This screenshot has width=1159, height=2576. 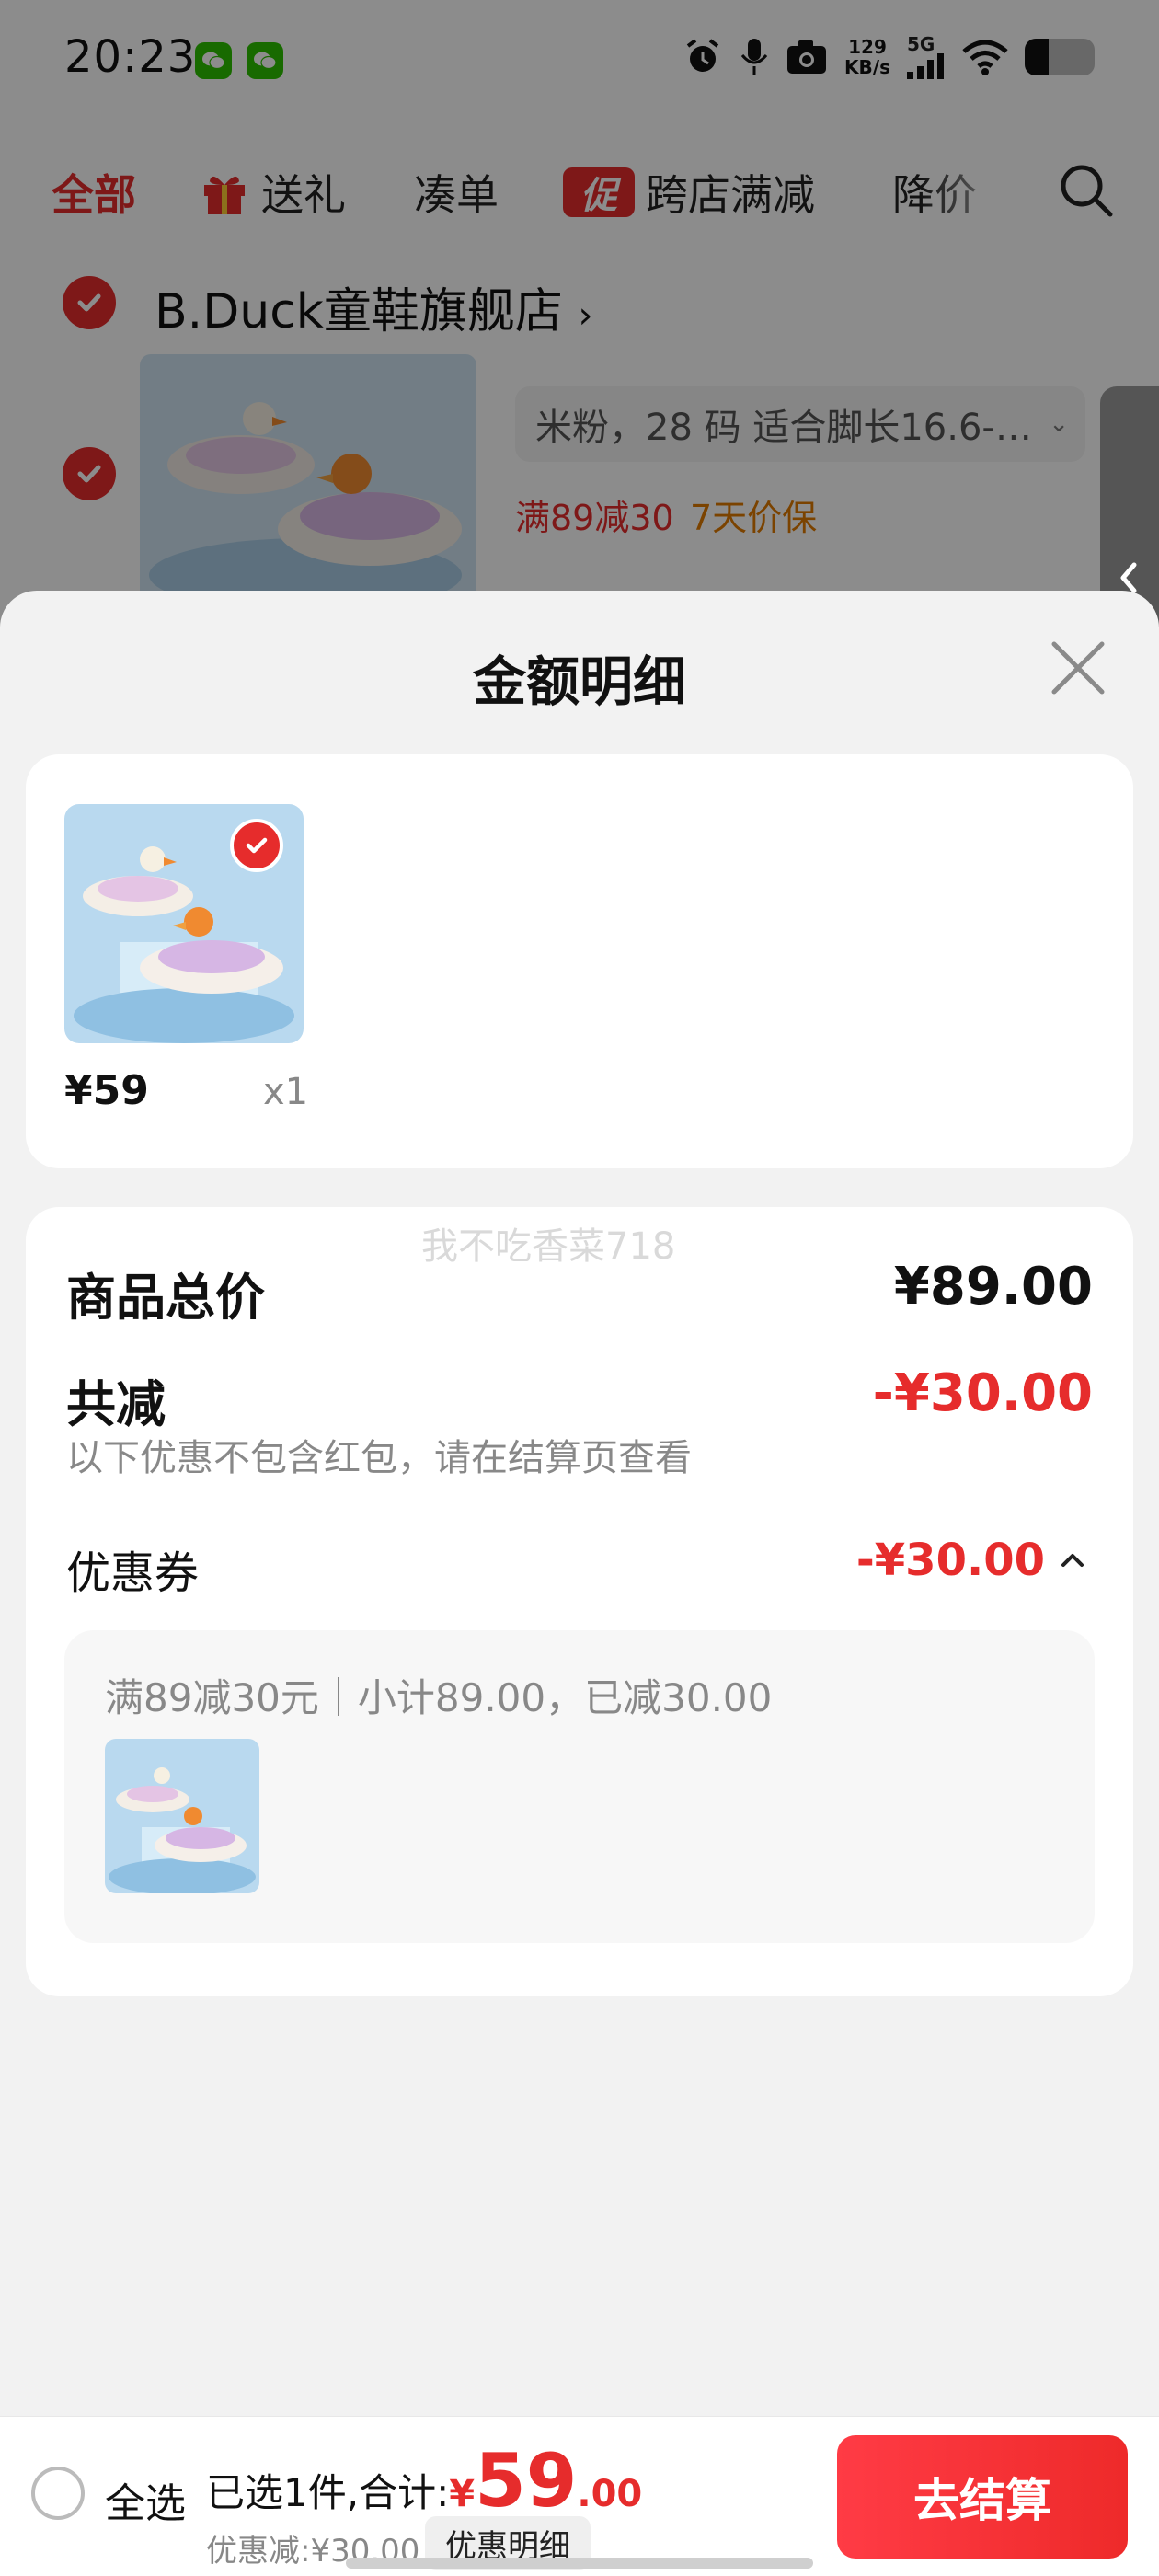 What do you see at coordinates (950, 1560) in the screenshot?
I see `coupon-value: -¥30.00` at bounding box center [950, 1560].